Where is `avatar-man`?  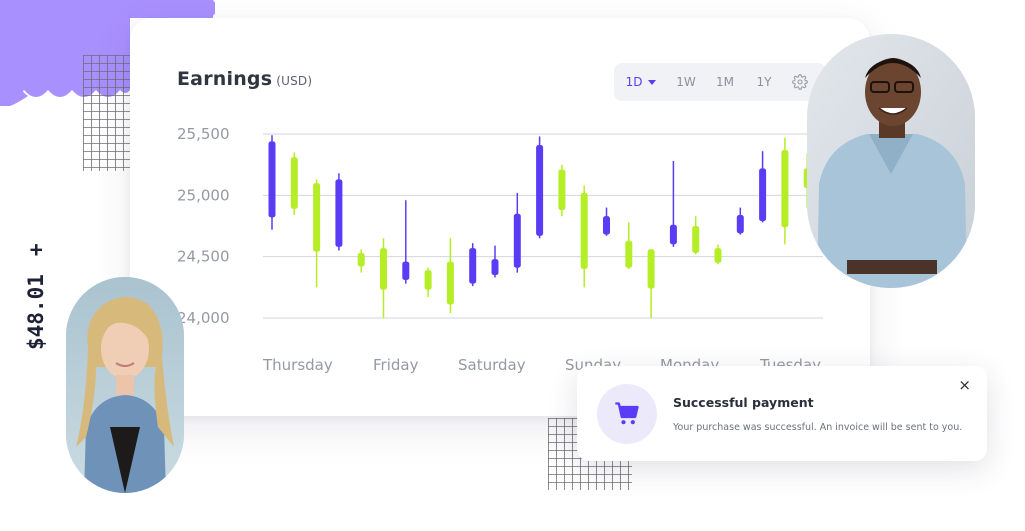
avatar-man is located at coordinates (891, 161).